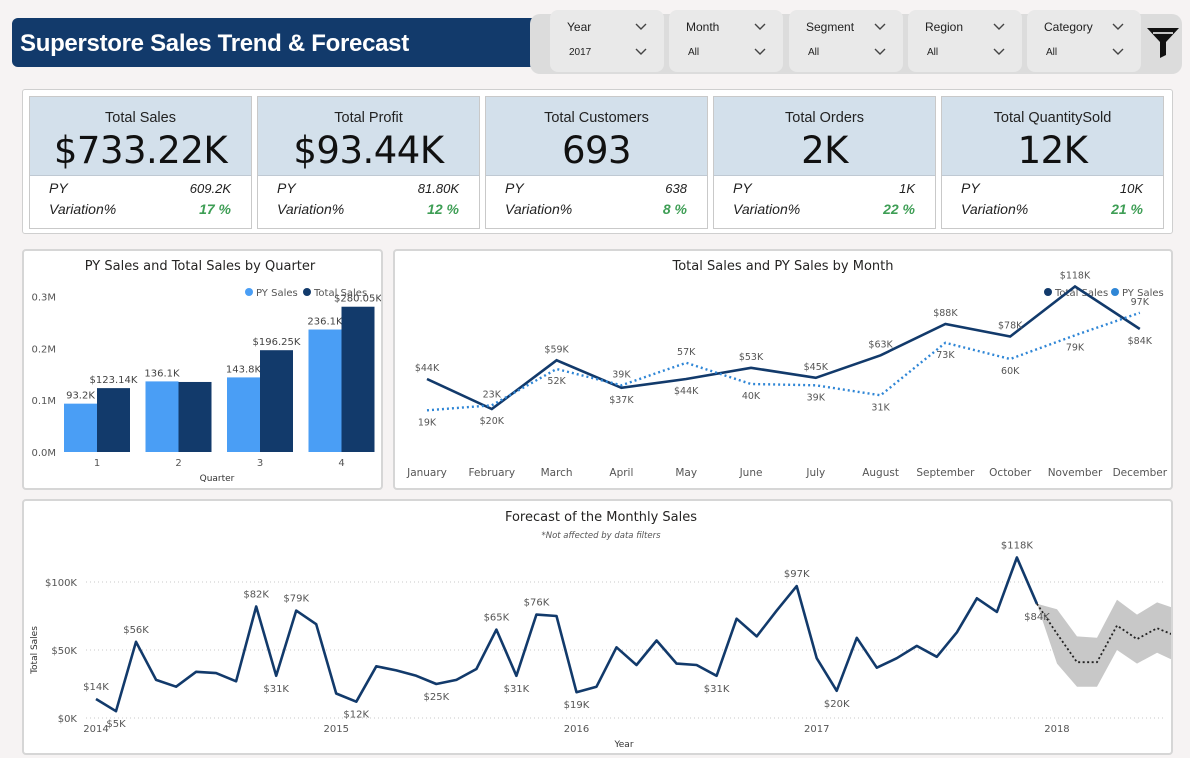 The width and height of the screenshot is (1190, 758). Describe the element at coordinates (815, 473) in the screenshot. I see `x-tick-label: July` at that location.